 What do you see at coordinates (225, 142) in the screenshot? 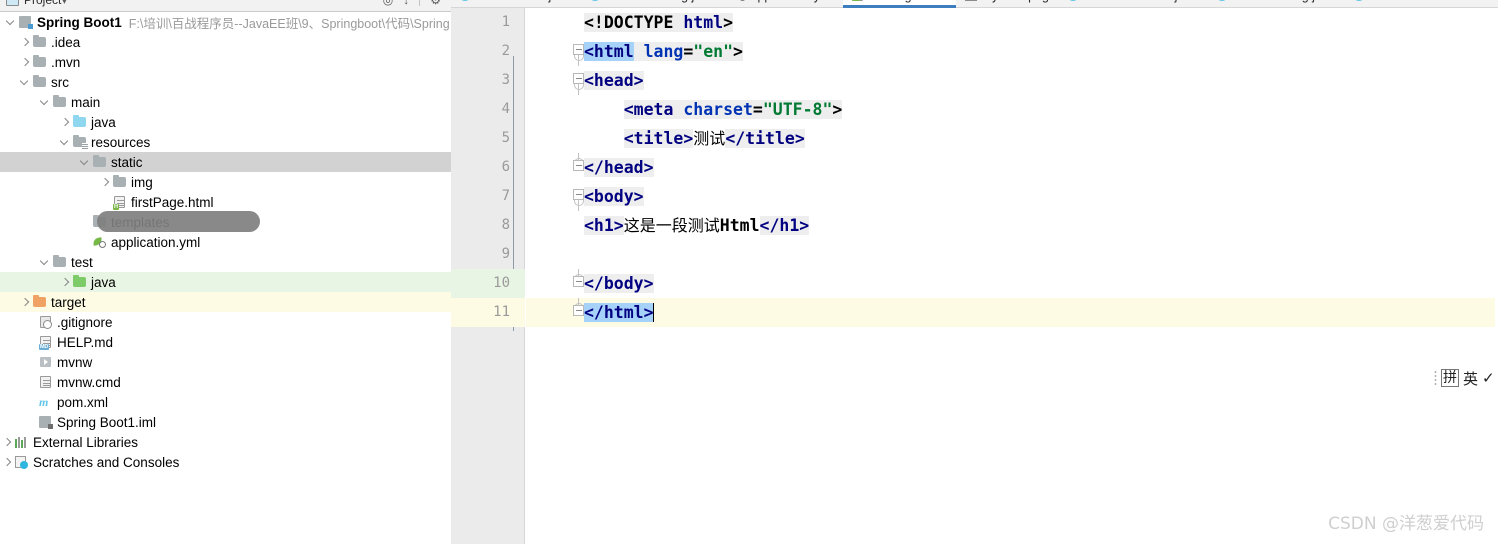
I see `tree-row-resources: resources` at bounding box center [225, 142].